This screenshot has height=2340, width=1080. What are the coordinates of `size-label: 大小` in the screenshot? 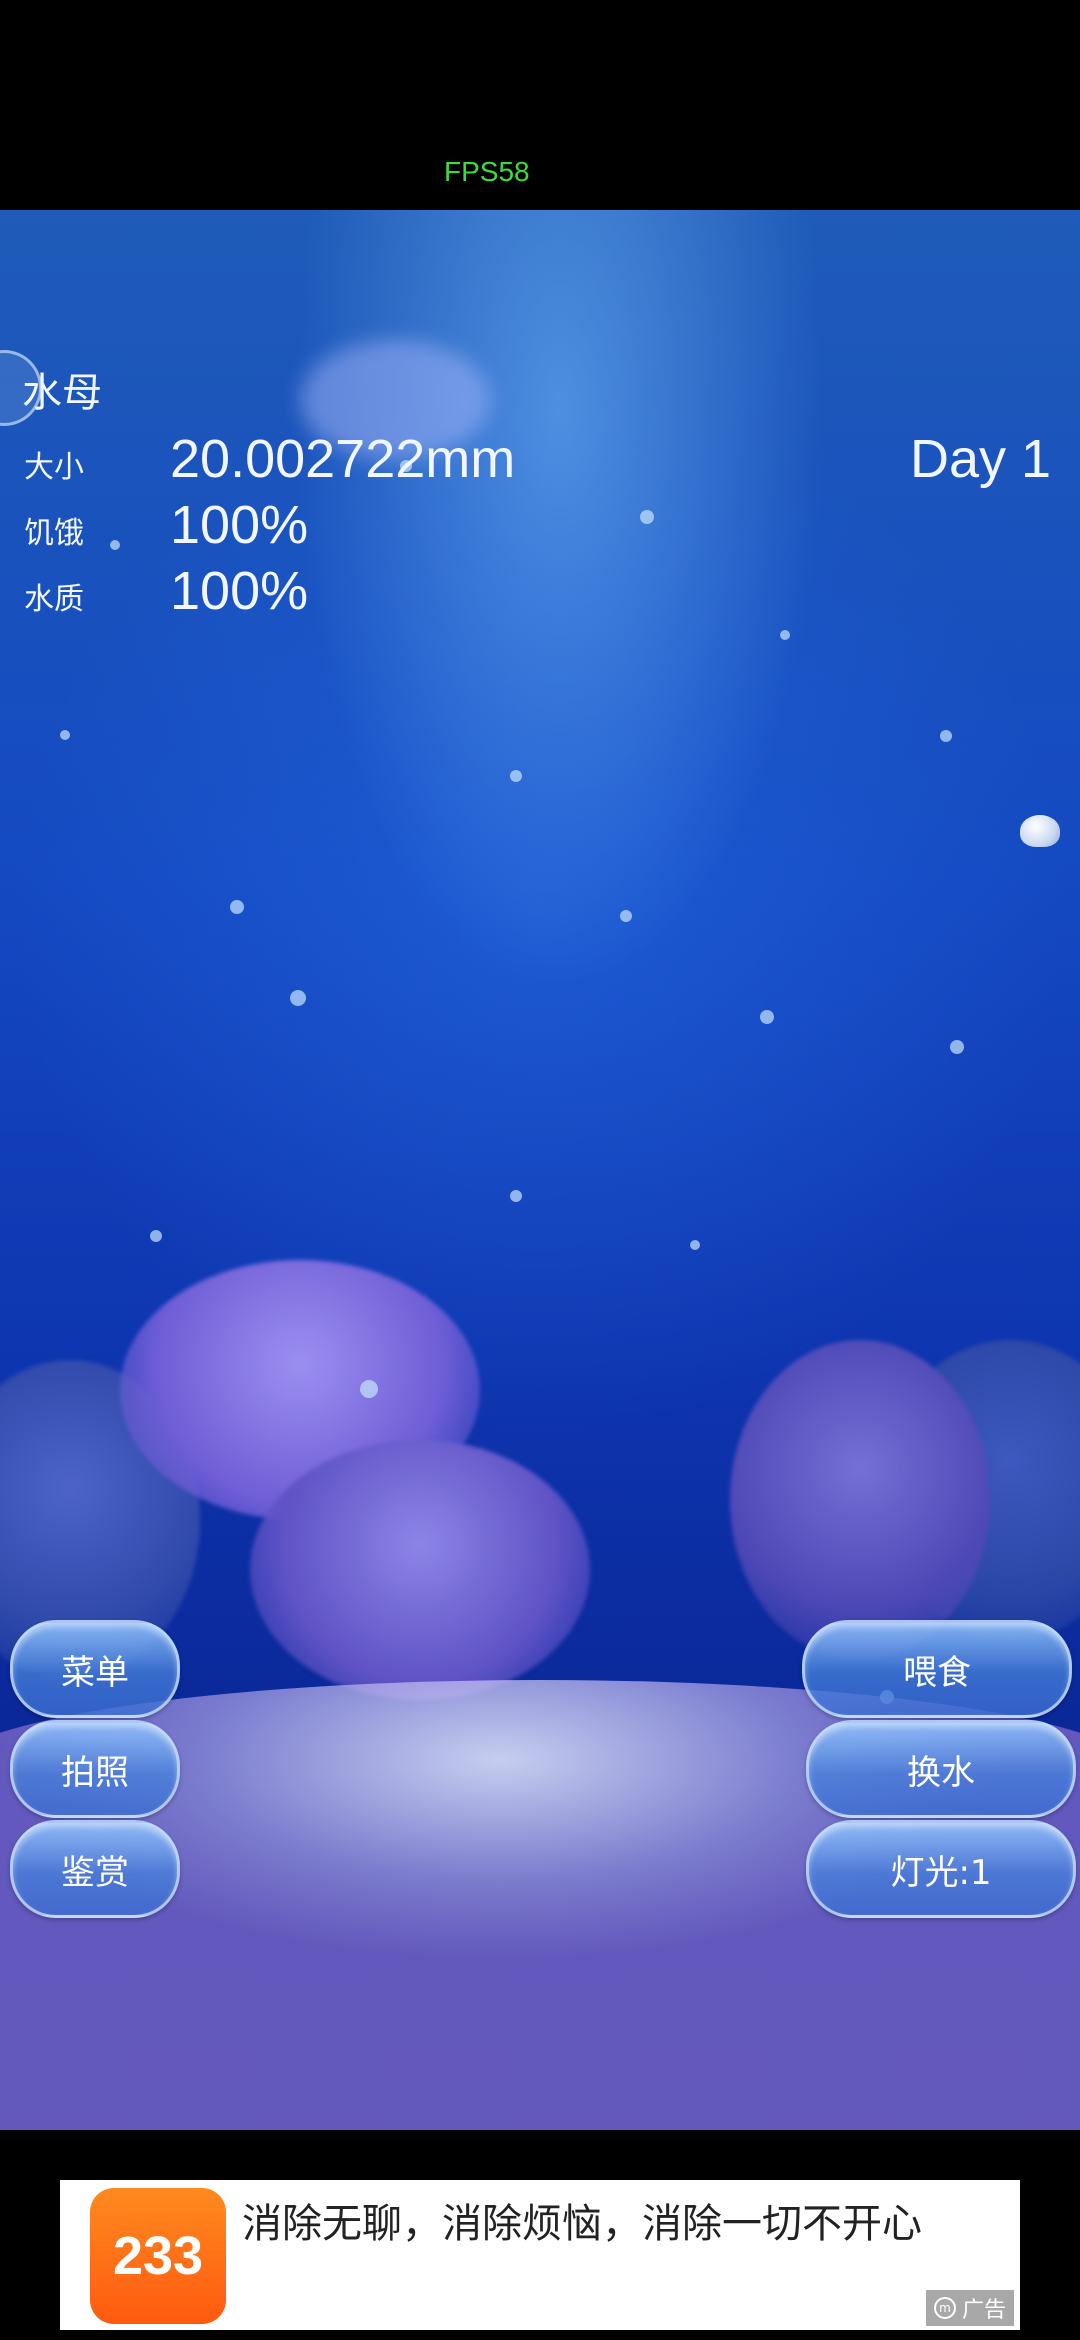 It's located at (54, 467).